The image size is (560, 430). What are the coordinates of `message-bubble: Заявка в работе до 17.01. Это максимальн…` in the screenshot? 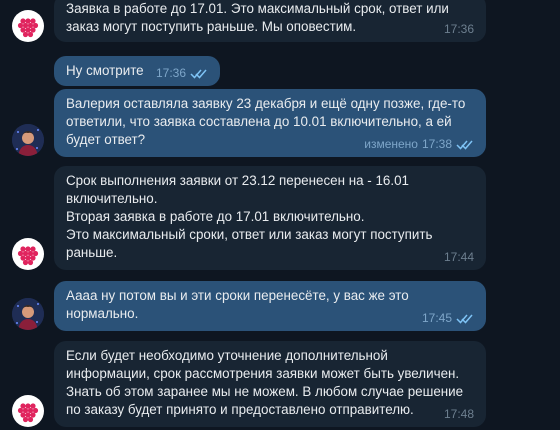 It's located at (270, 21).